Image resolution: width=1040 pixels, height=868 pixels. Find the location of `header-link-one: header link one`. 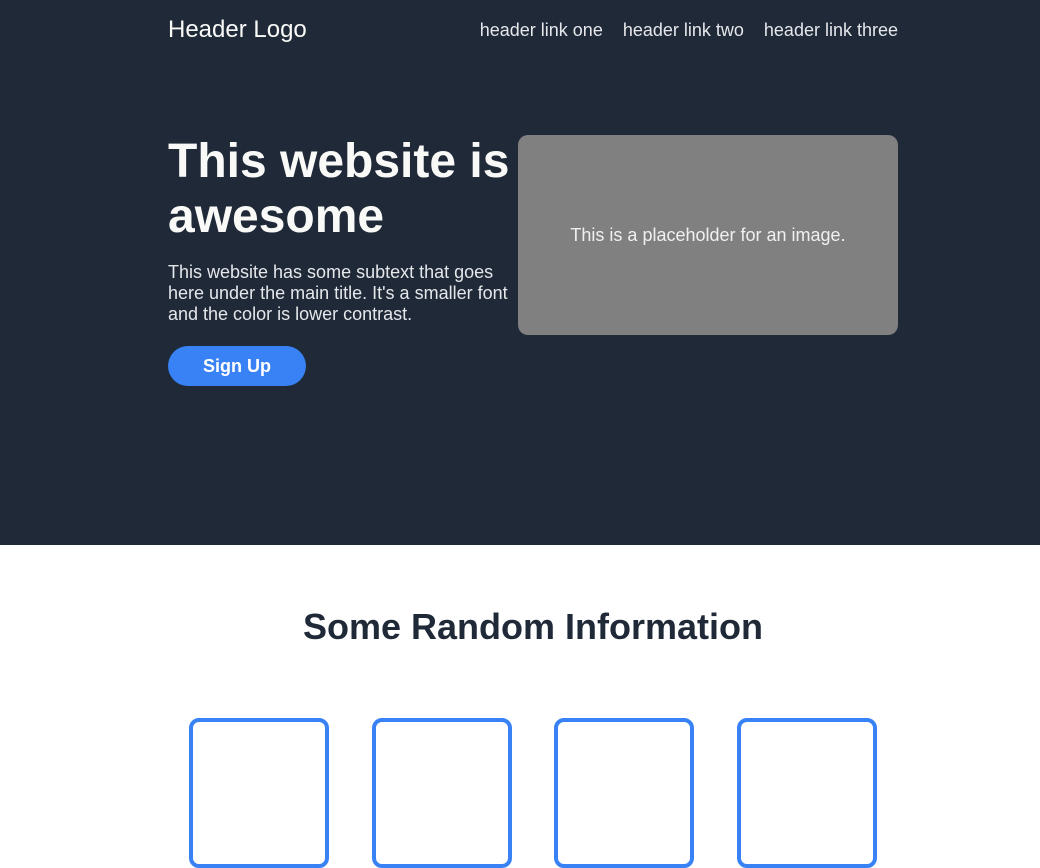

header-link-one: header link one is located at coordinates (541, 30).